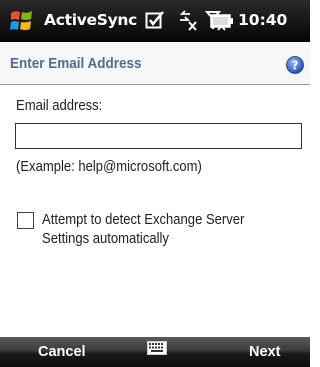 The width and height of the screenshot is (320, 367). What do you see at coordinates (25, 220) in the screenshot?
I see `detect-settings-checkbox` at bounding box center [25, 220].